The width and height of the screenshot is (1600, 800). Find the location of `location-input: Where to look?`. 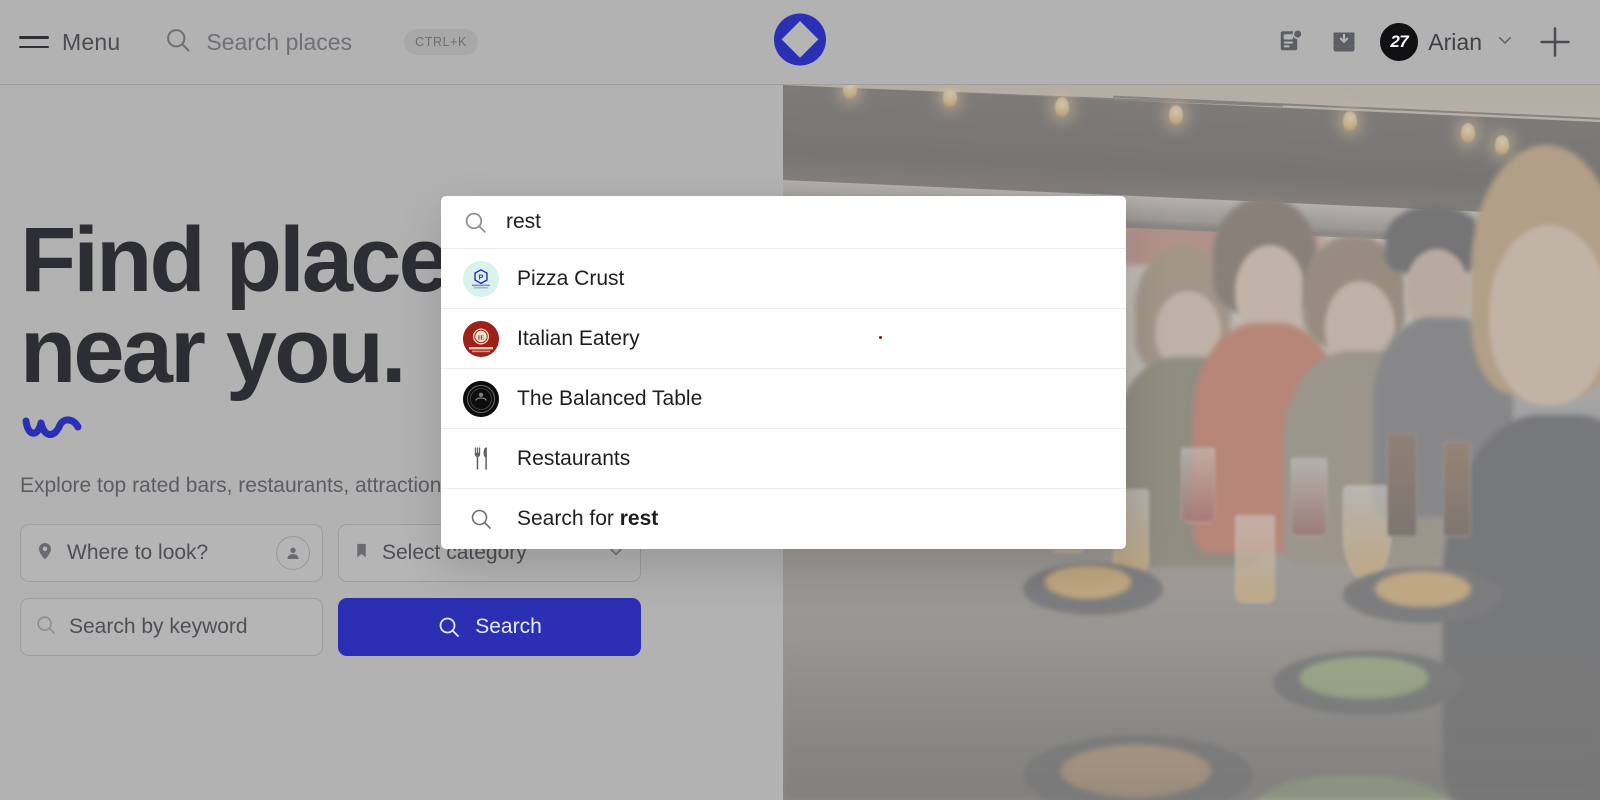

location-input: Where to look? is located at coordinates (171, 553).